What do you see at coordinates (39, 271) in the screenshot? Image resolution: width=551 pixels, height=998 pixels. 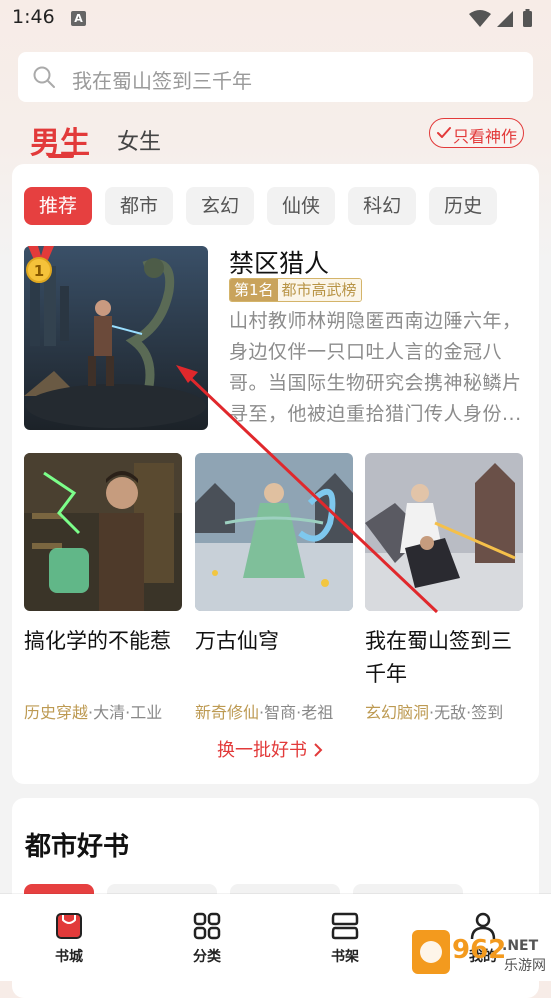 I see `rank-number: 1` at bounding box center [39, 271].